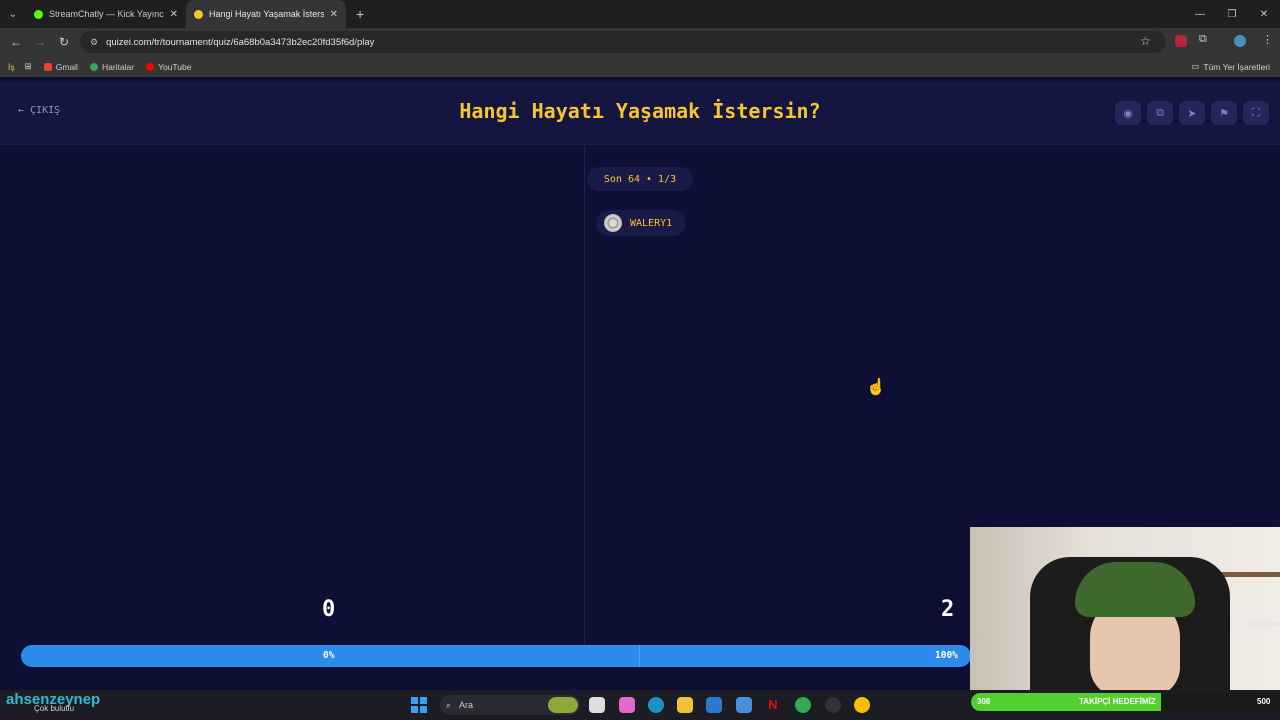 The height and width of the screenshot is (720, 1280). Describe the element at coordinates (651, 223) in the screenshot. I see `player-name: WALERY1` at that location.